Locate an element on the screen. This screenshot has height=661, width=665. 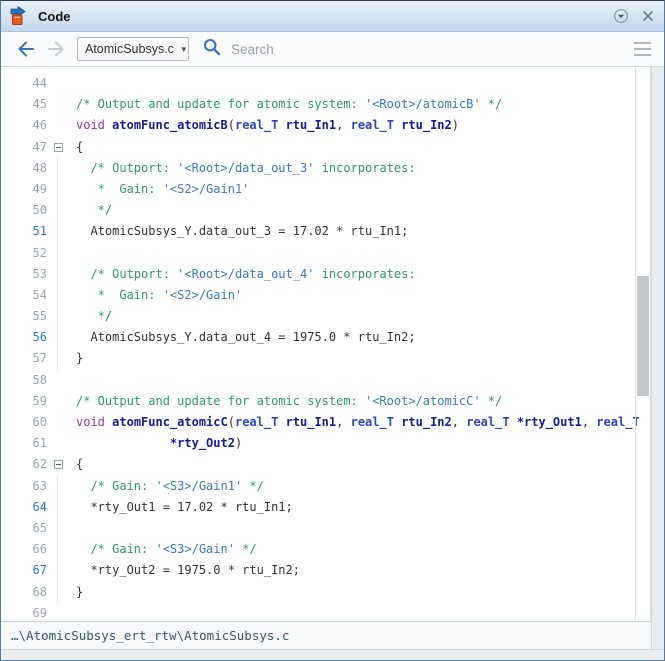
statusbar: …\AtomicSubsys_ert_rtw\AtomicSubsys.c is located at coordinates (326, 635).